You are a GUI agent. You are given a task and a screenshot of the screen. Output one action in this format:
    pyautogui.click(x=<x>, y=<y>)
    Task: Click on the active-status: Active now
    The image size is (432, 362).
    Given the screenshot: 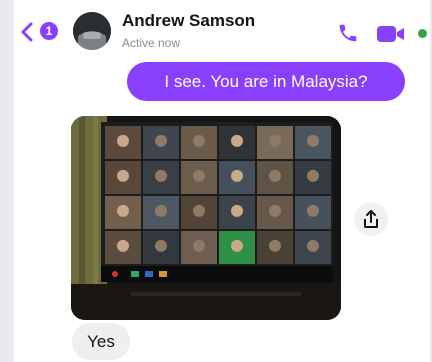 What is the action you would take?
    pyautogui.click(x=151, y=43)
    